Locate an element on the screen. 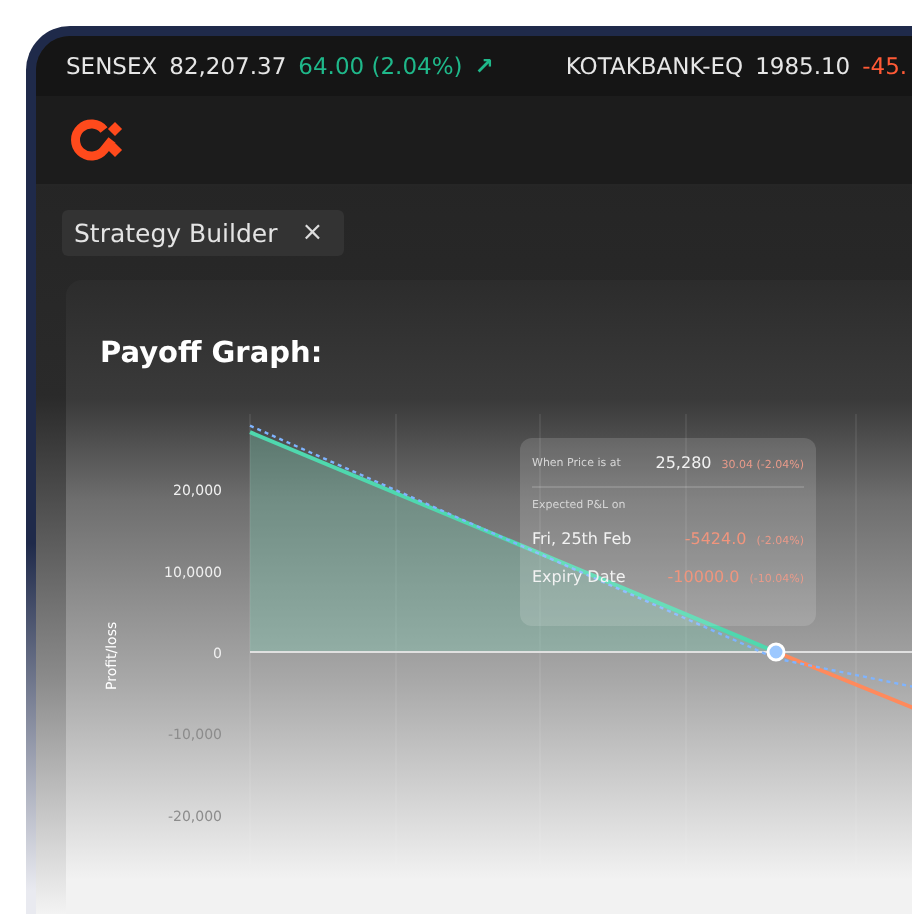  arrow-icon: ↗ is located at coordinates (484, 66).